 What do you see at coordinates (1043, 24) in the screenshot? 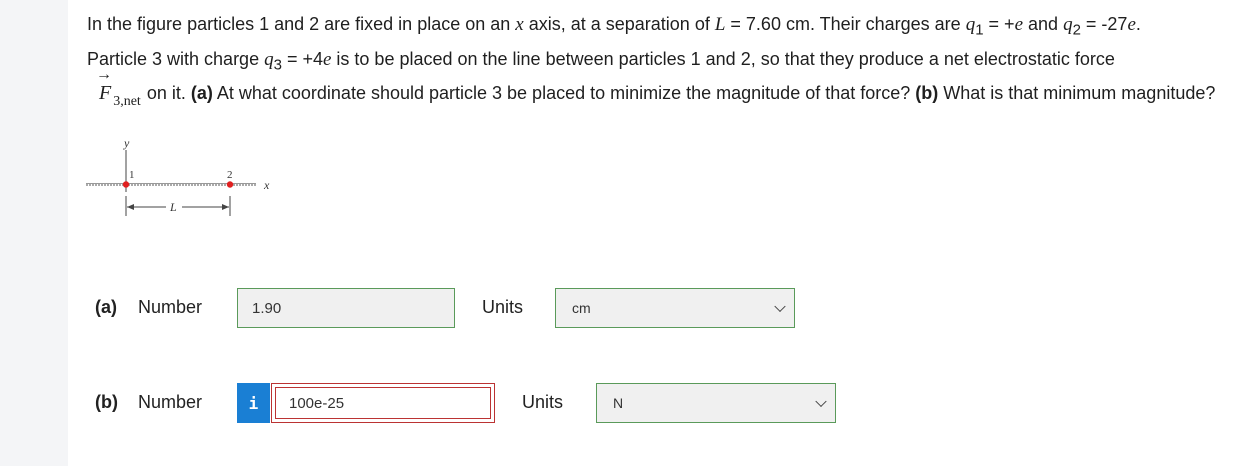
I see `and-text: and` at bounding box center [1043, 24].